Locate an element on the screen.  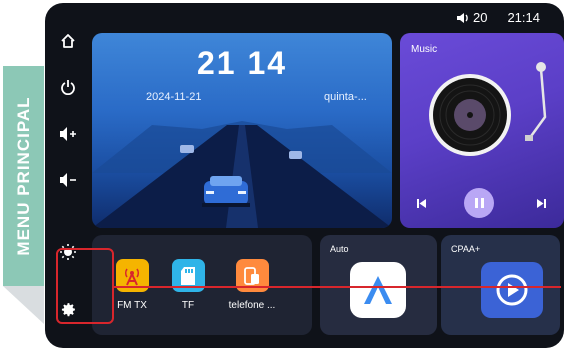
android-auto-icon-bg is located at coordinates (378, 290).